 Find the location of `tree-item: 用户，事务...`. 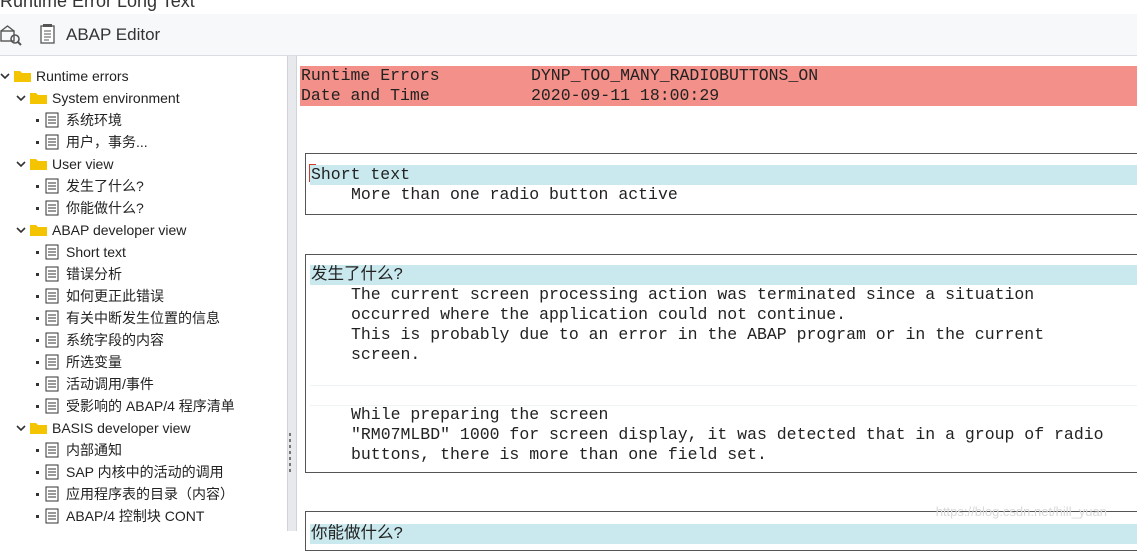

tree-item: 用户，事务... is located at coordinates (92, 142).